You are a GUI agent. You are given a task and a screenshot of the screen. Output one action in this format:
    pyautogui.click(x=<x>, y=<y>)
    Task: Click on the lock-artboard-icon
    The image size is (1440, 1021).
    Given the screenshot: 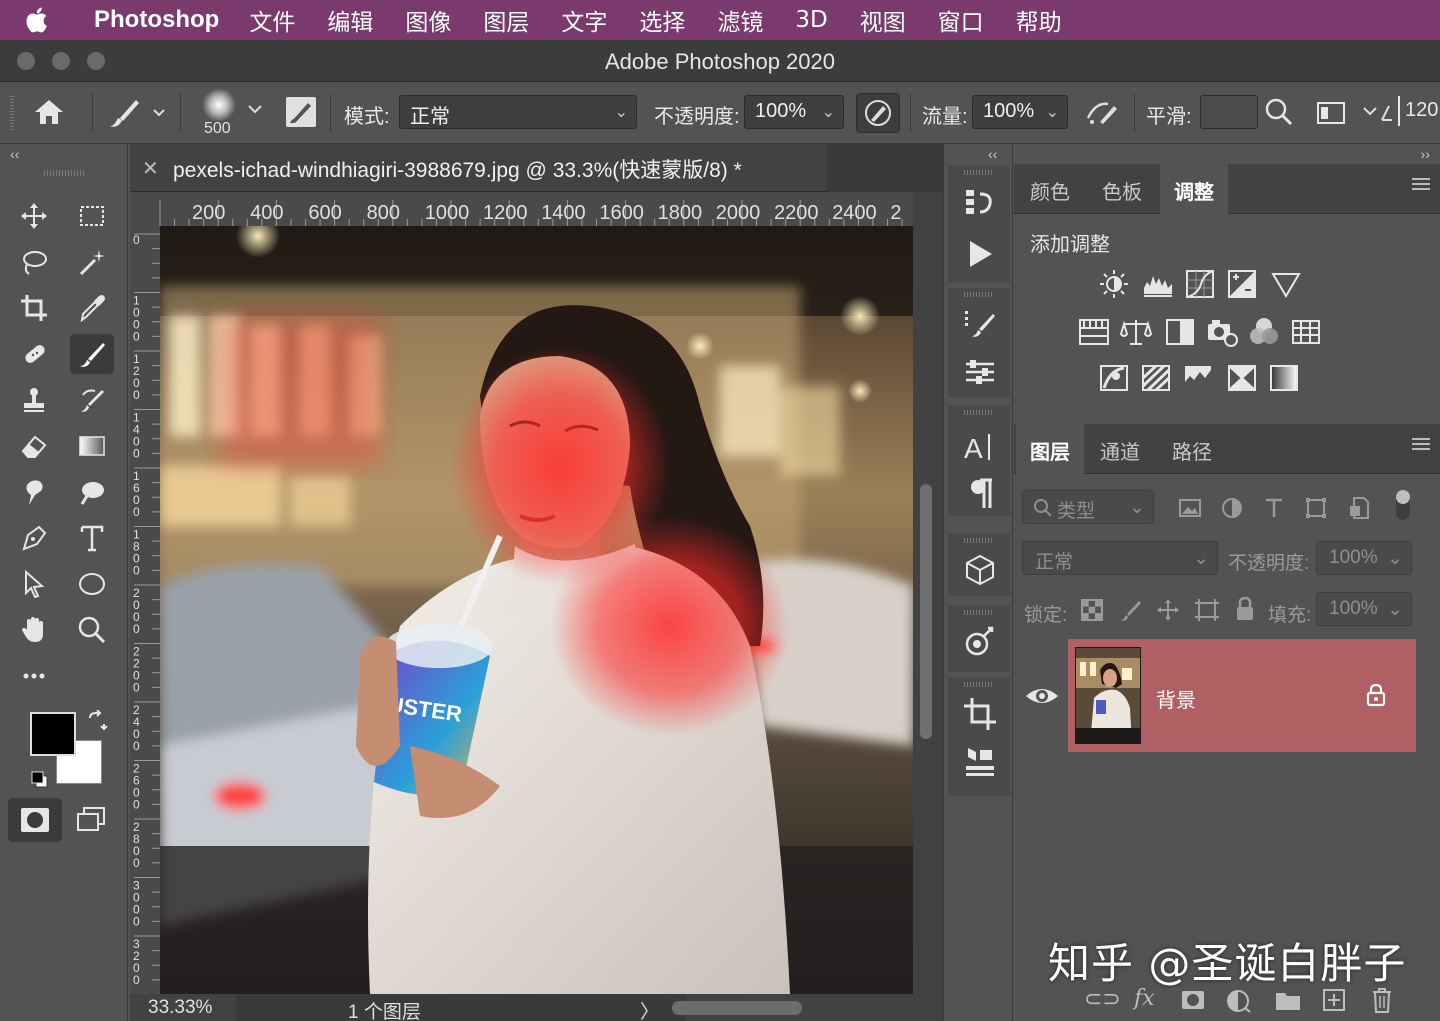 What is the action you would take?
    pyautogui.click(x=1207, y=610)
    